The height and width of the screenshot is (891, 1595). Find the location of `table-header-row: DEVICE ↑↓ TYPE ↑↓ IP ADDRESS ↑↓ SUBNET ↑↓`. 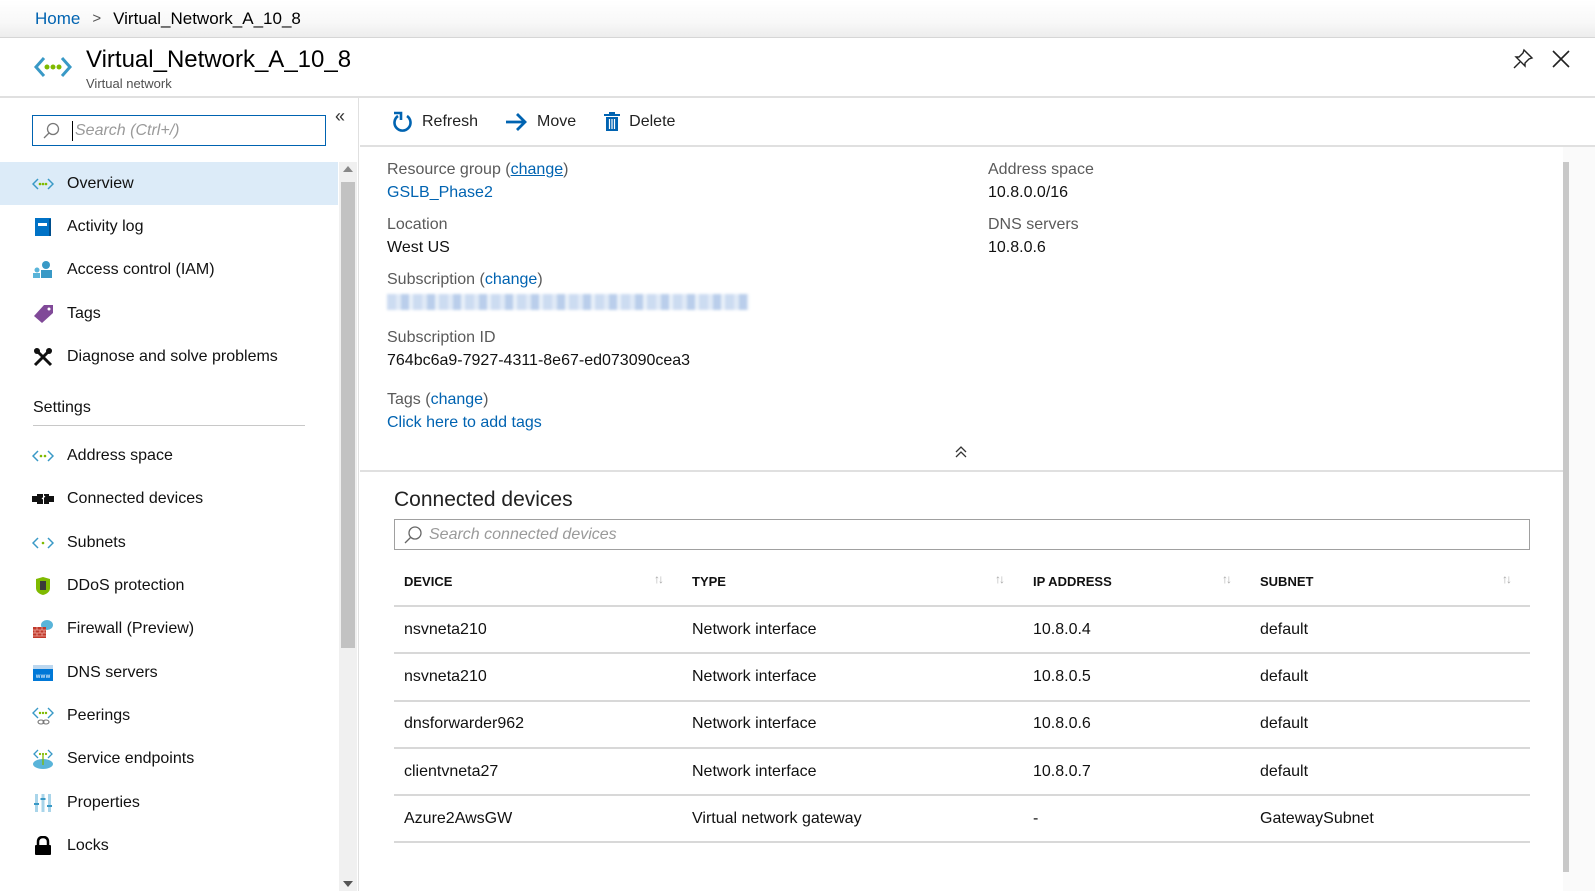

table-header-row: DEVICE ↑↓ TYPE ↑↓ IP ADDRESS ↑↓ SUBNET ↑↓ is located at coordinates (962, 582).